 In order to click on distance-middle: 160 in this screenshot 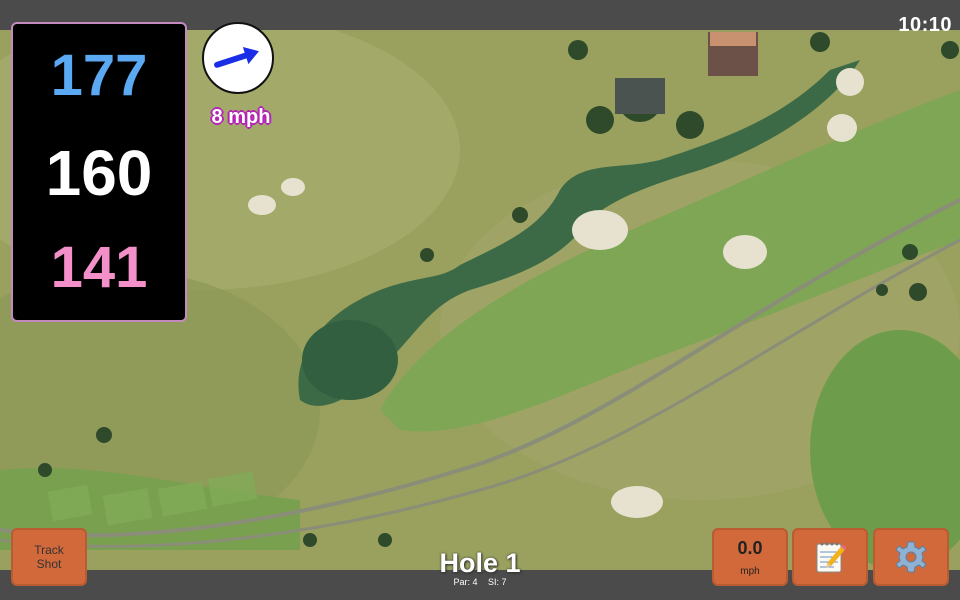, I will do `click(99, 173)`.